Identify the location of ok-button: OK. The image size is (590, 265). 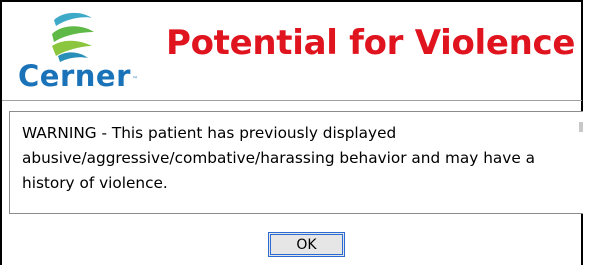
(306, 244).